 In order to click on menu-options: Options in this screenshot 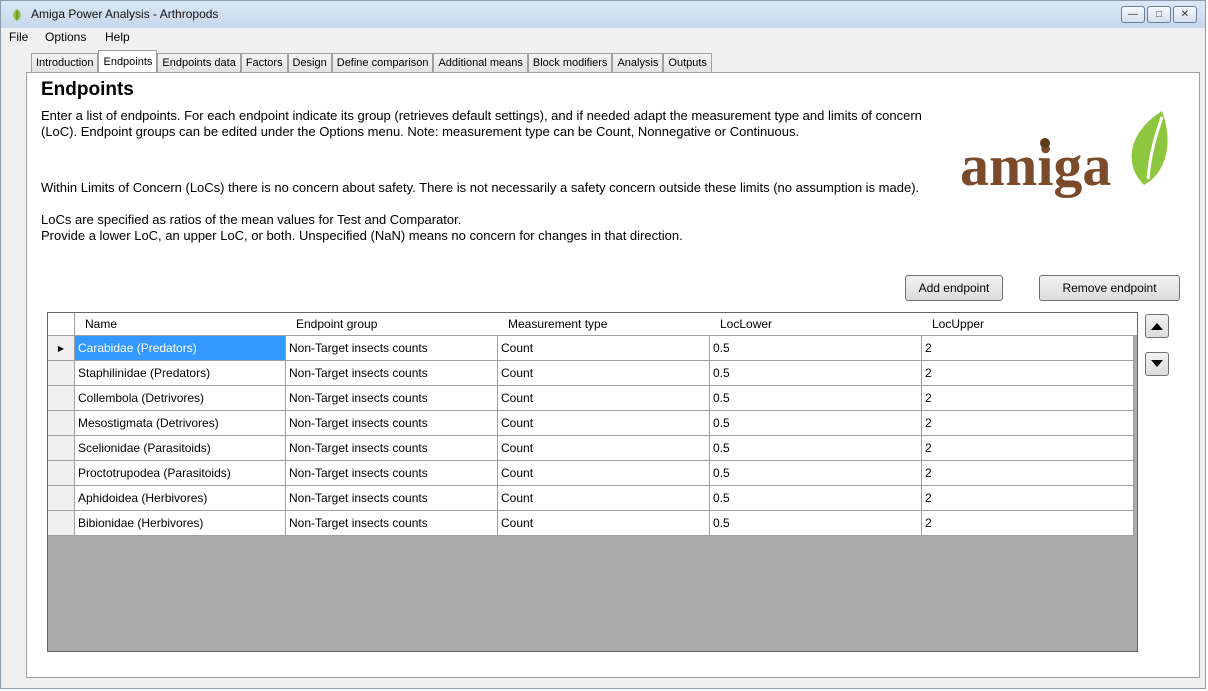, I will do `click(65, 37)`.